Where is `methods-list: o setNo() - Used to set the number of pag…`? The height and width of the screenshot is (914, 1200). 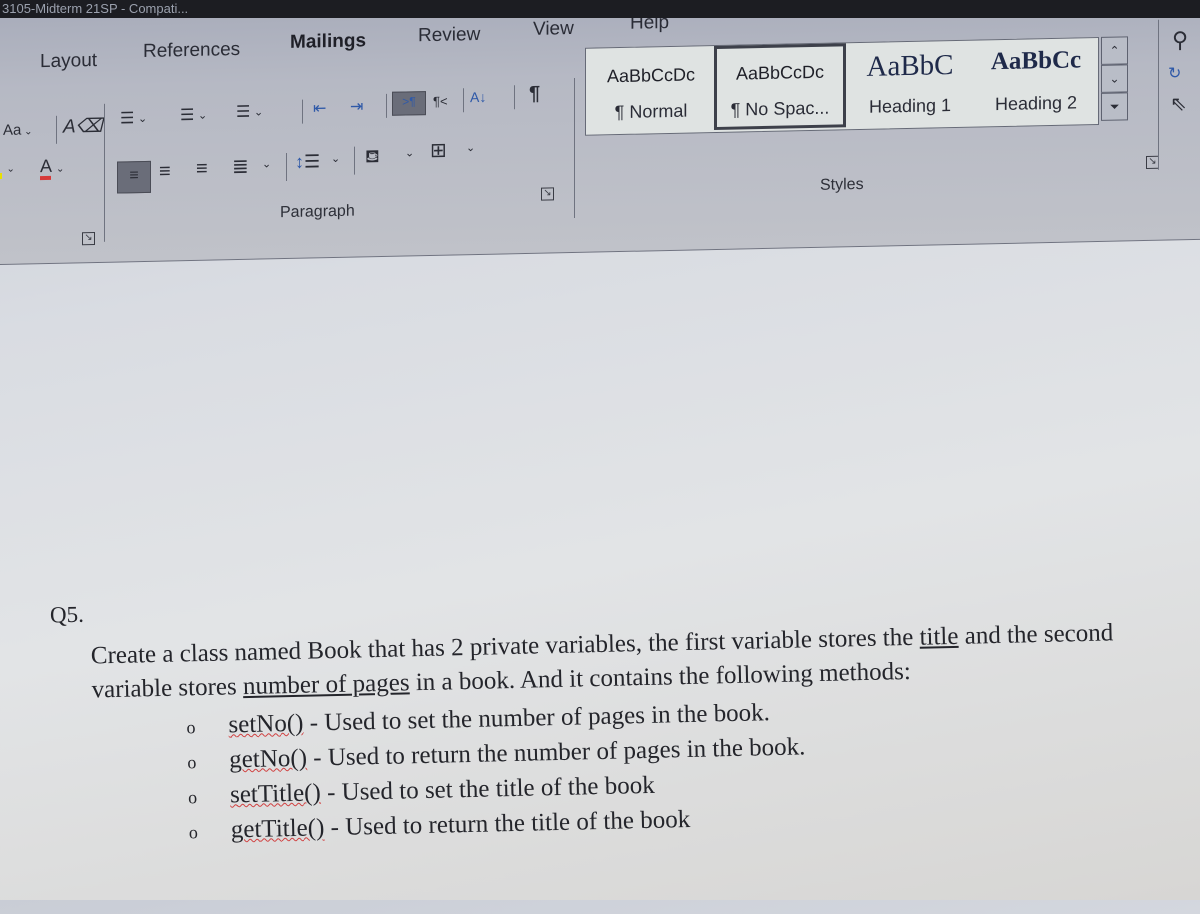 methods-list: o setNo() - Used to set the number of pag… is located at coordinates (496, 772).